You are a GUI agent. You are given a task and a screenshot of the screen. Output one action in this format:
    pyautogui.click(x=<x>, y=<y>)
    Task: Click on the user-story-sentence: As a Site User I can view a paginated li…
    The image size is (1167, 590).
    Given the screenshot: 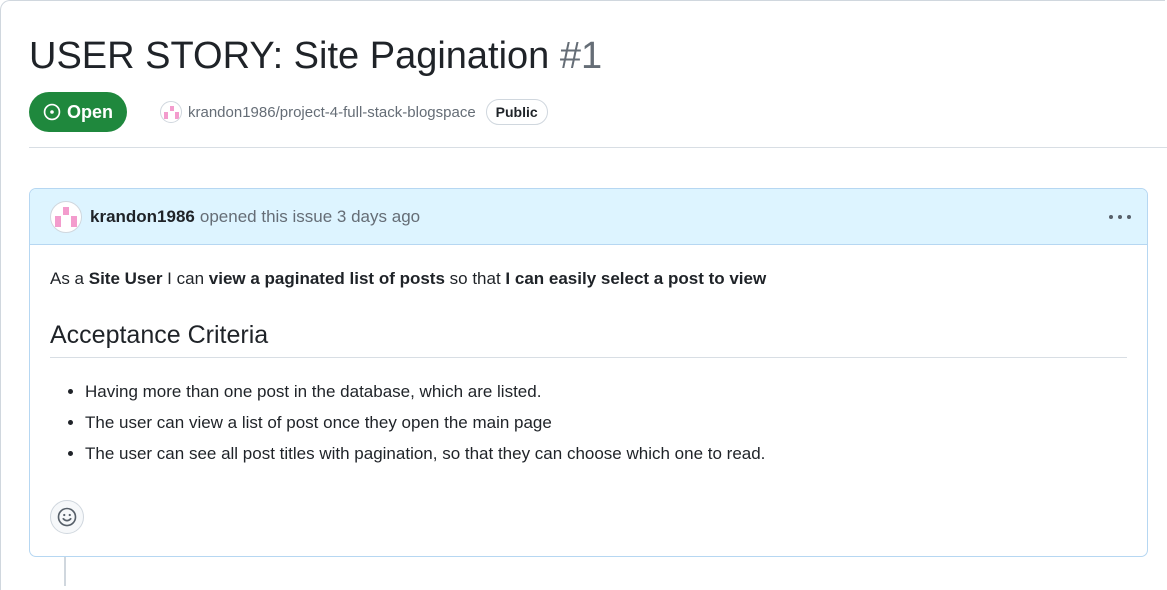 What is the action you would take?
    pyautogui.click(x=588, y=279)
    